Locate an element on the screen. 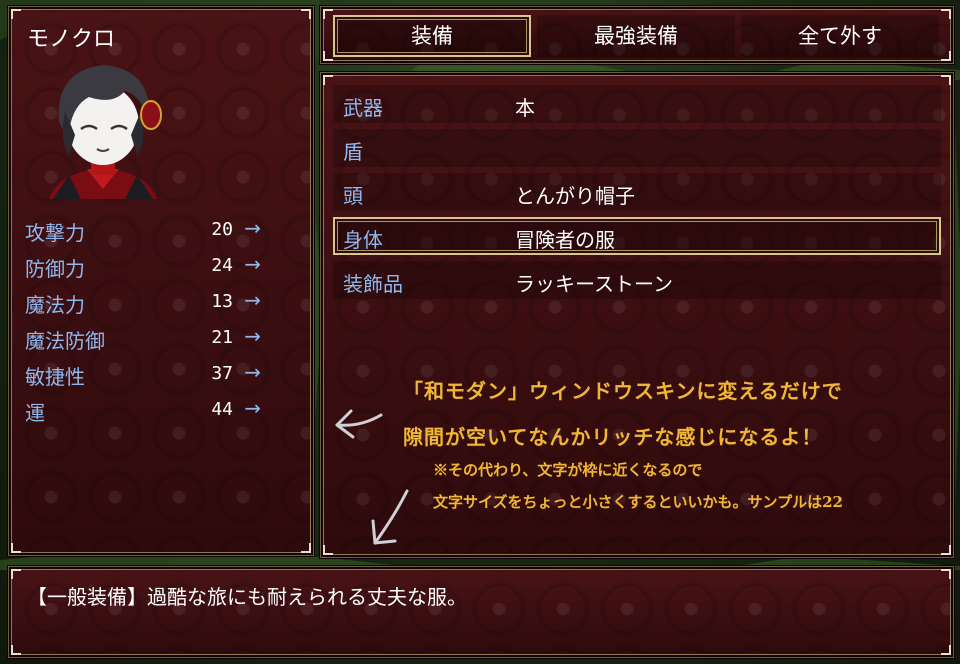 This screenshot has width=960, height=664. left-arrow-doodle is located at coordinates (359, 424).